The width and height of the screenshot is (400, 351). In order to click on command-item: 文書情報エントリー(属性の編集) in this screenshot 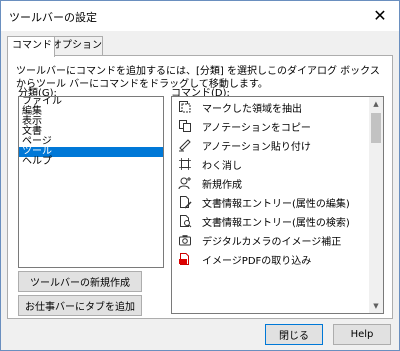, I will do `click(270, 202)`.